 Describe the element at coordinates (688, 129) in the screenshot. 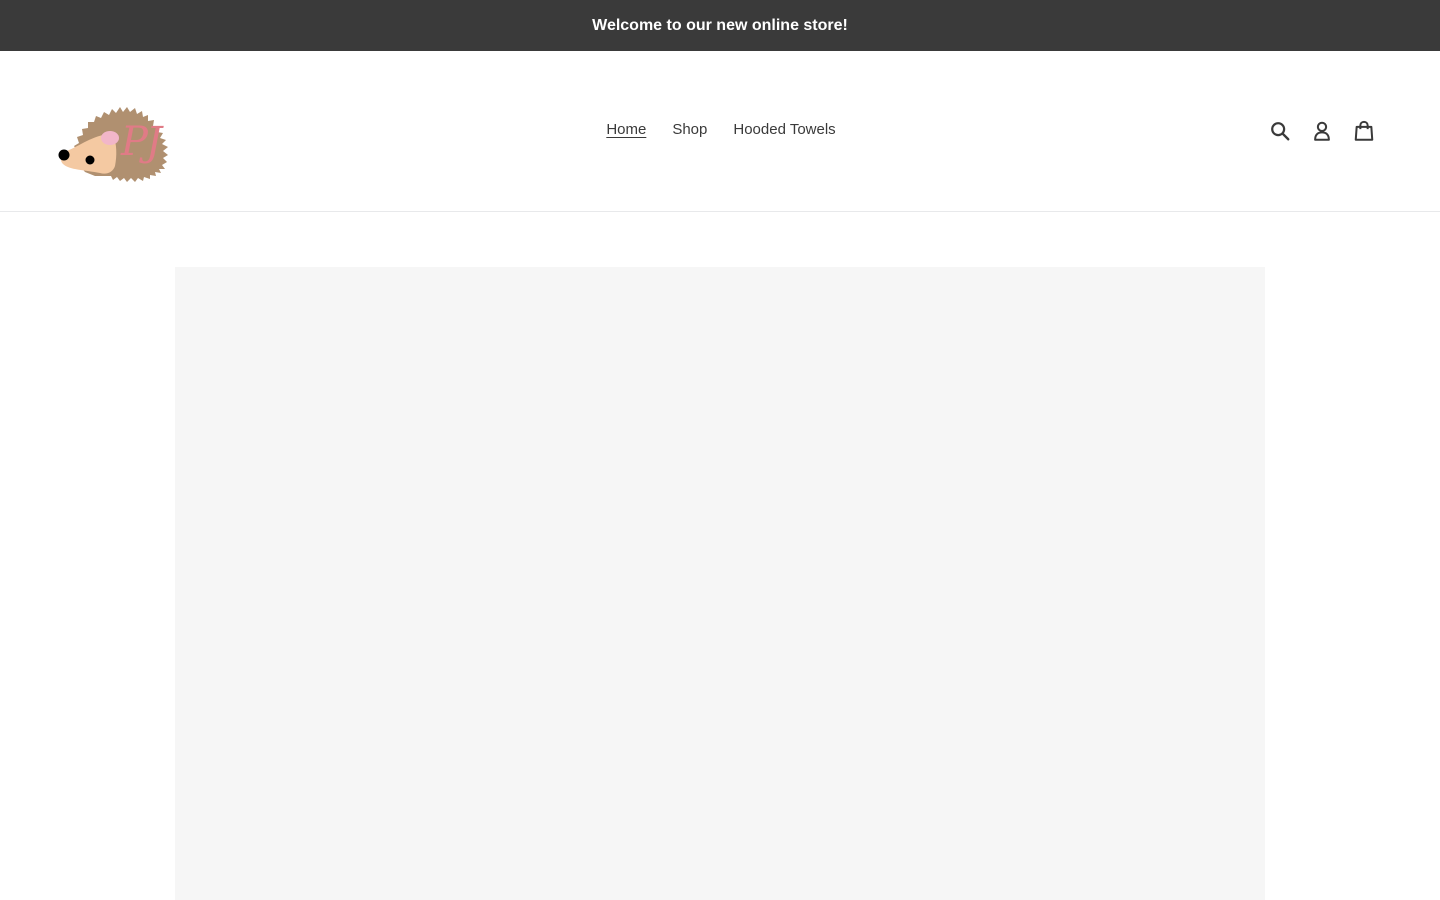

I see `nav-shop: Shop` at that location.